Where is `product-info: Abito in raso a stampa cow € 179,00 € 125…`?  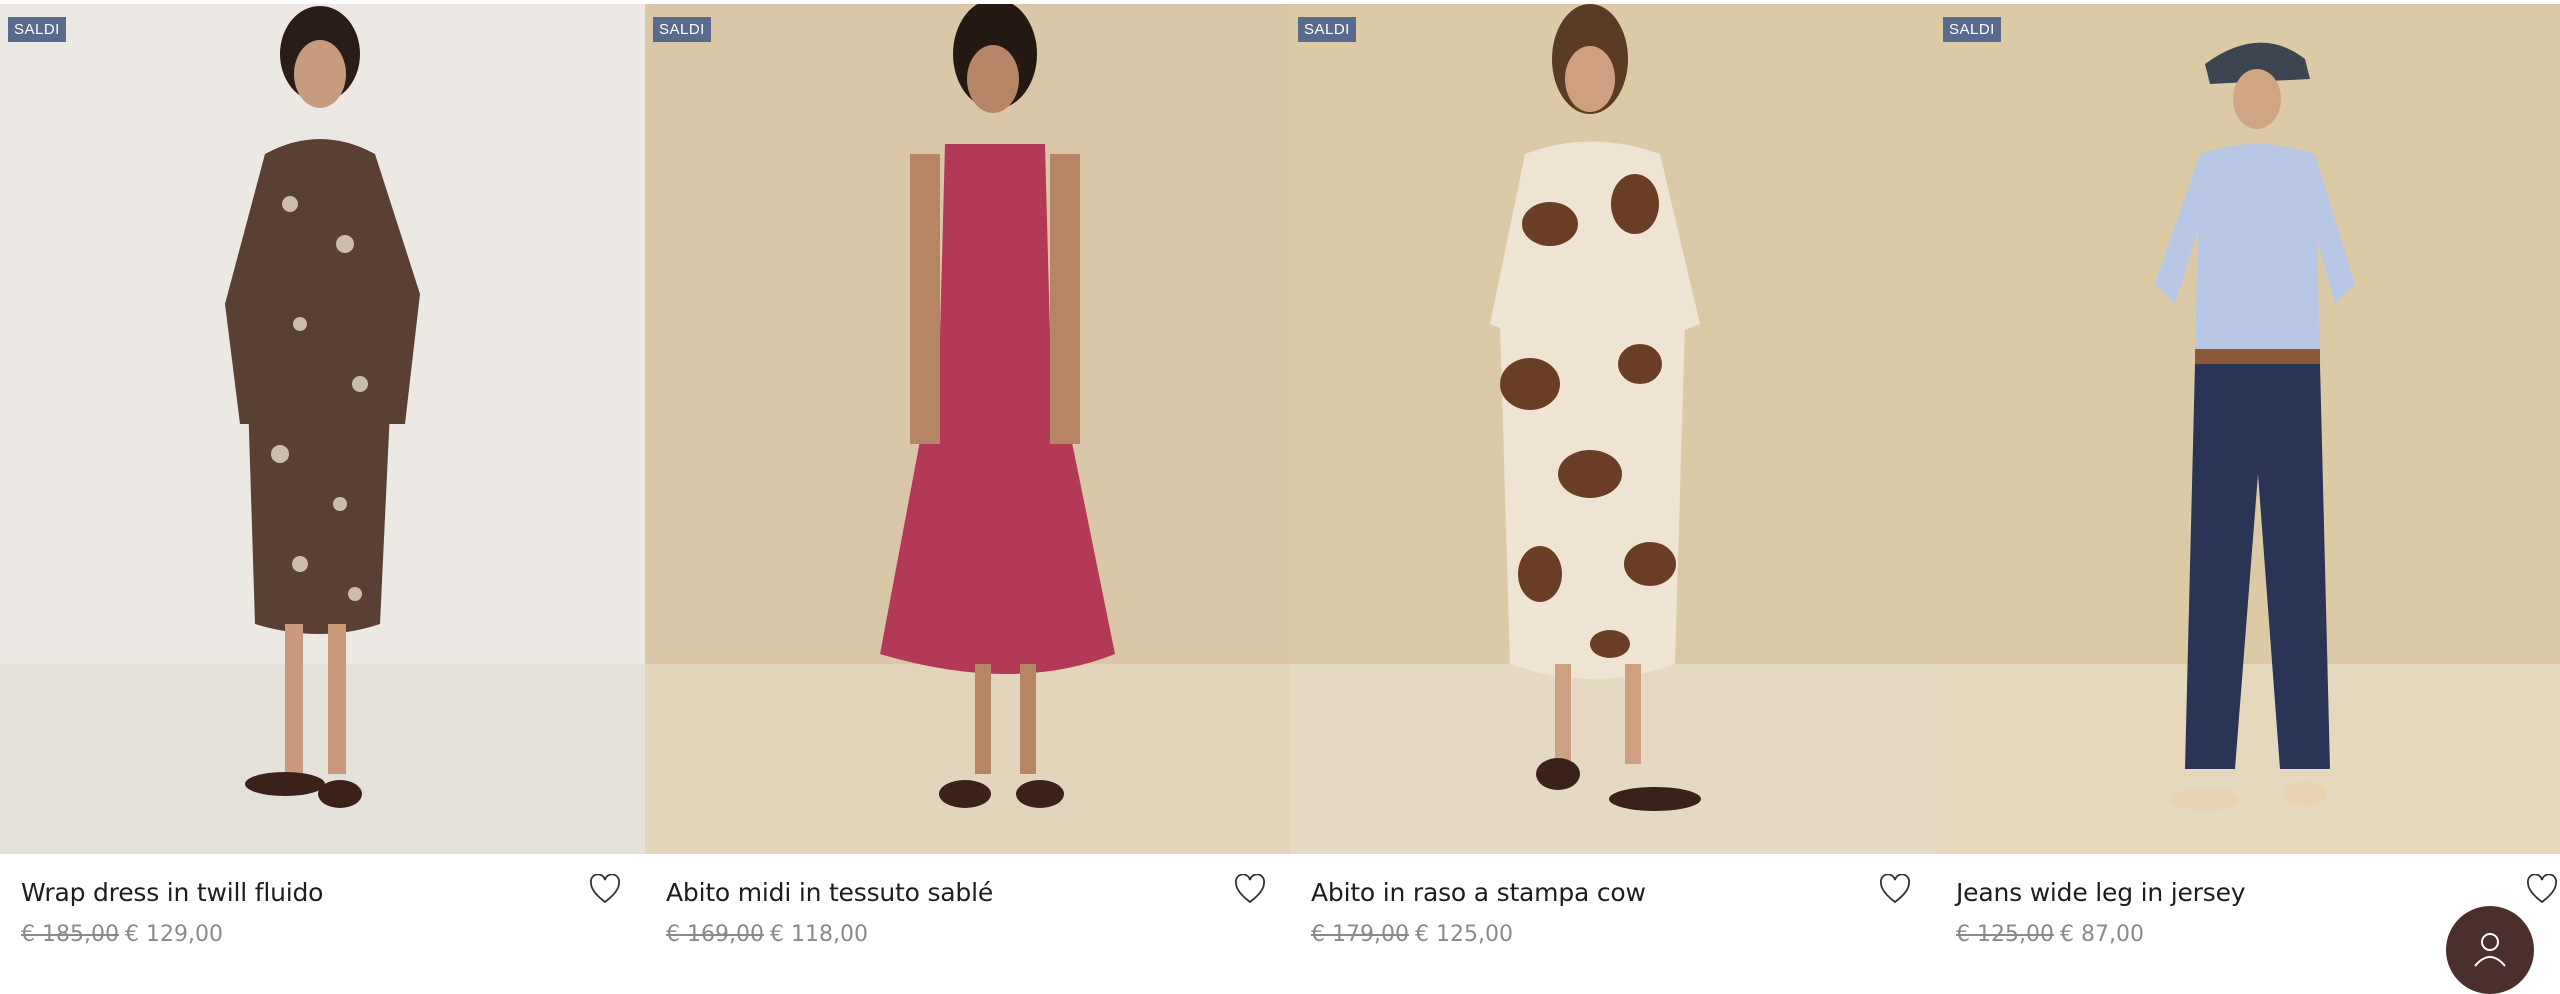 product-info: Abito in raso a stampa cow € 179,00 € 125… is located at coordinates (1612, 907).